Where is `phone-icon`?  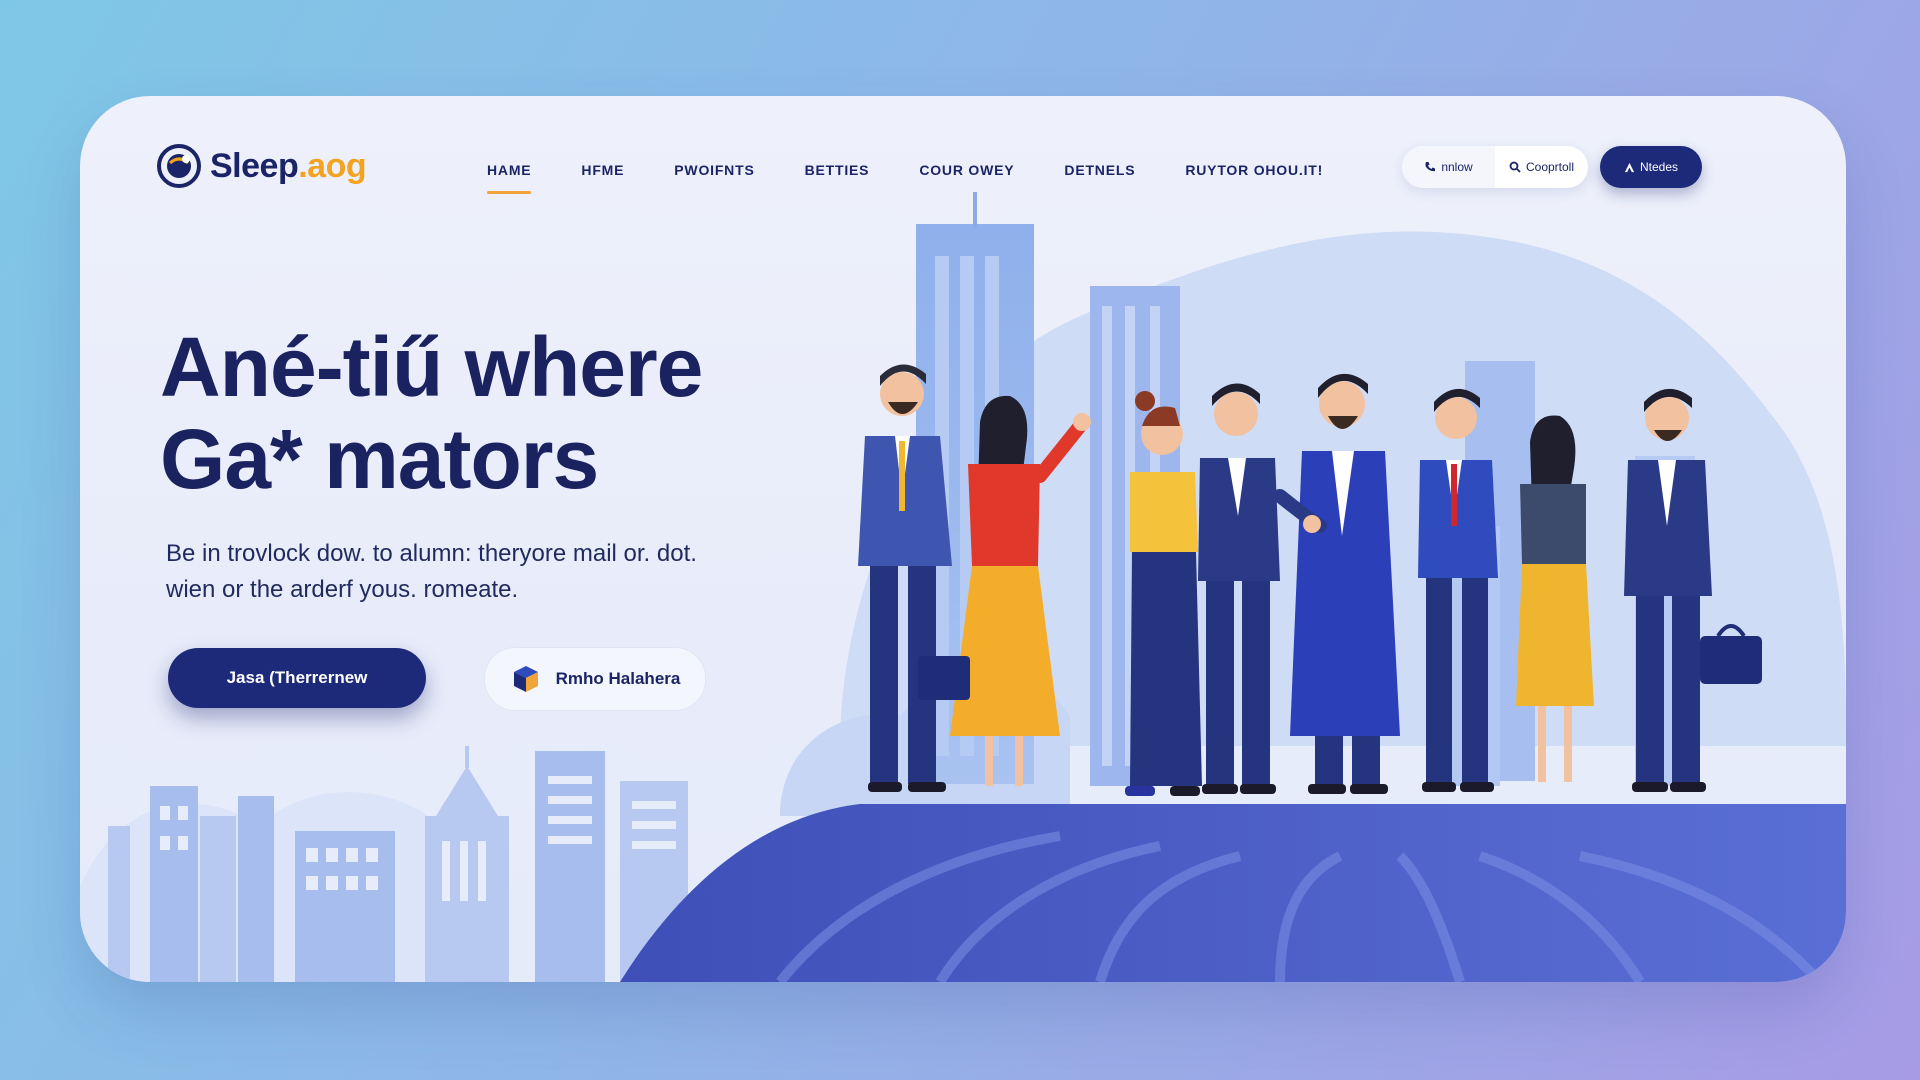
phone-icon is located at coordinates (1430, 167).